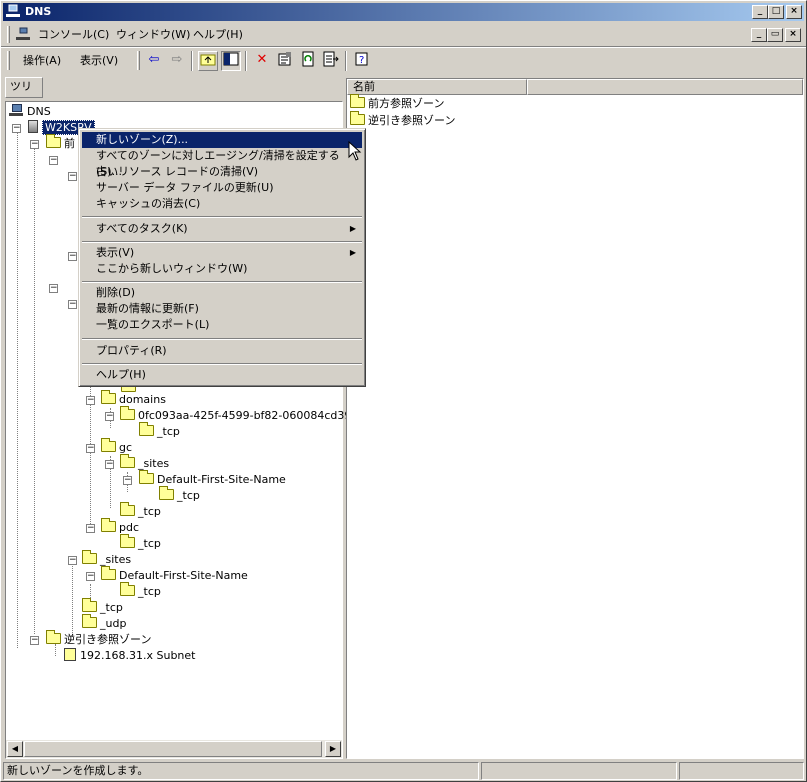 The image size is (807, 782). Describe the element at coordinates (352, 228) in the screenshot. I see `submenu-arrow-icon: ▶` at that location.